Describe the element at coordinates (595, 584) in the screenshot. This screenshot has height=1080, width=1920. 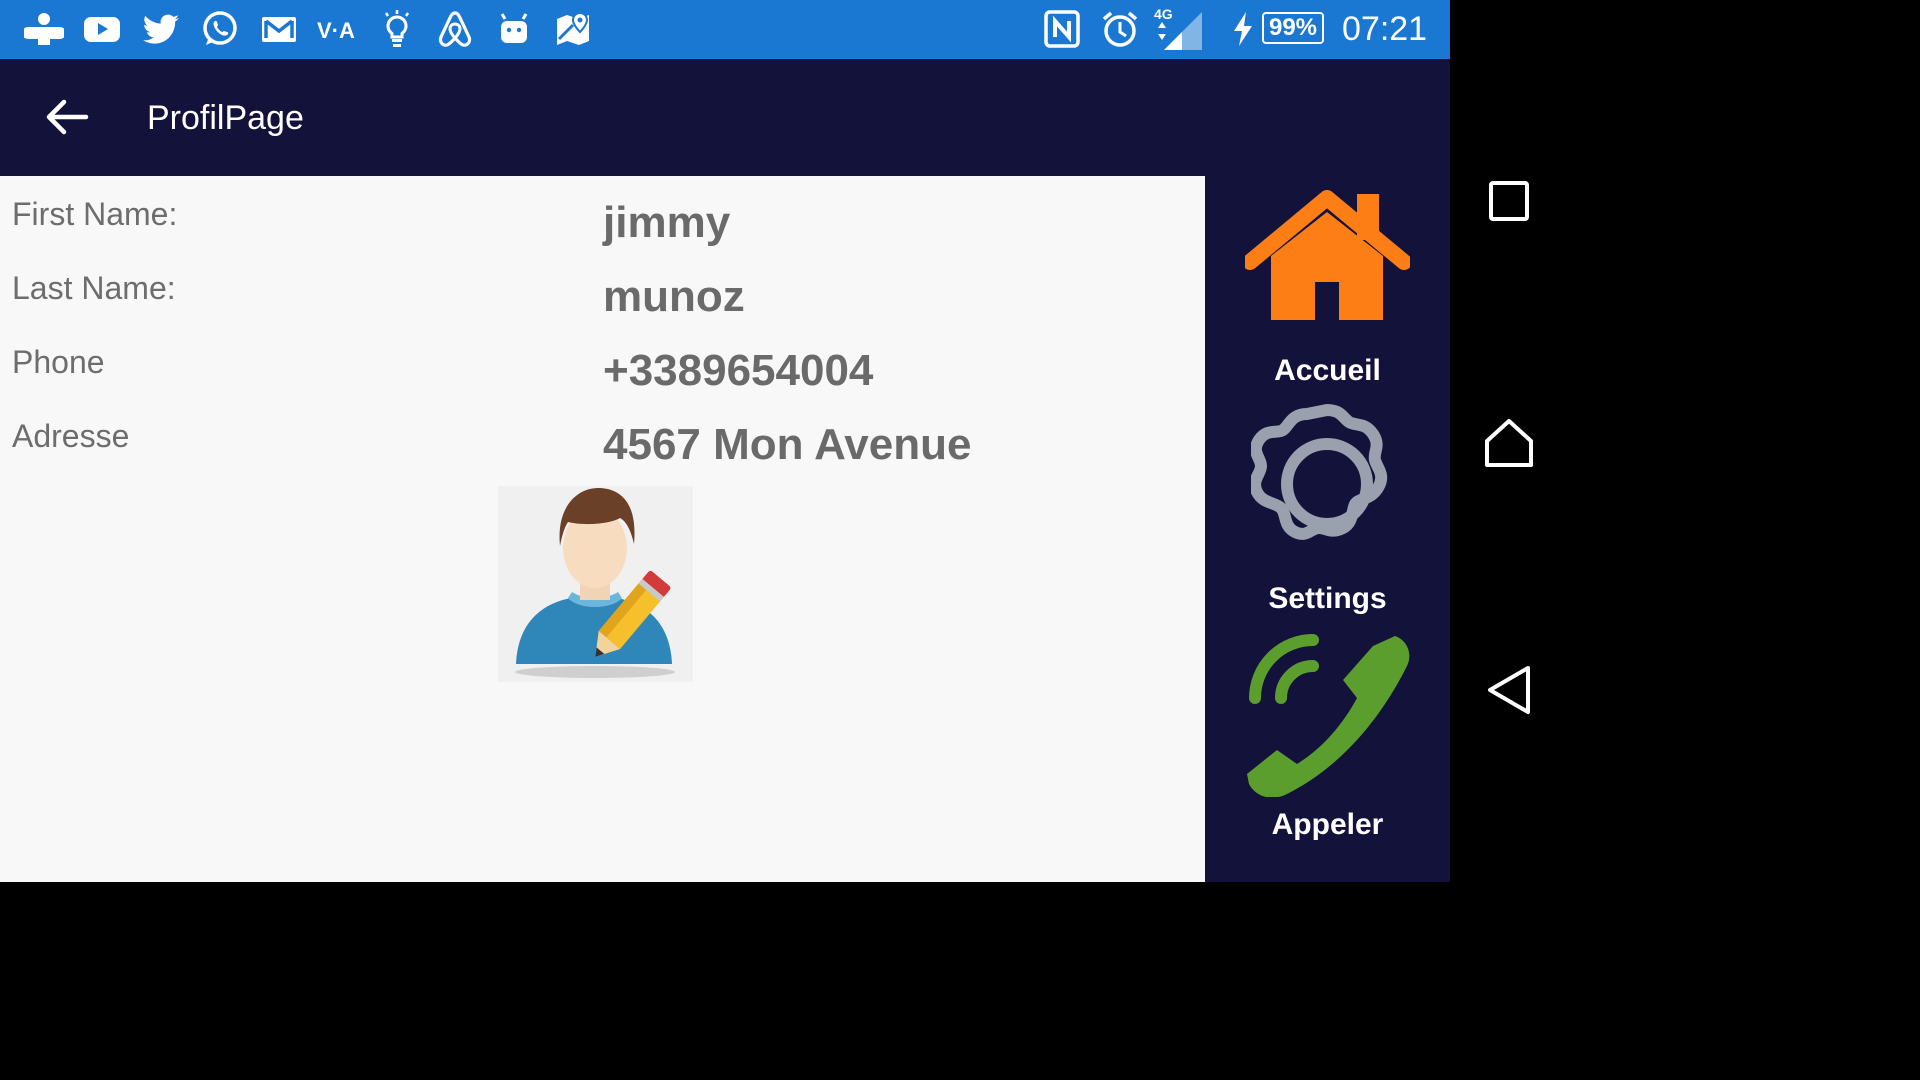
I see `edit-profile-avatar-icon` at that location.